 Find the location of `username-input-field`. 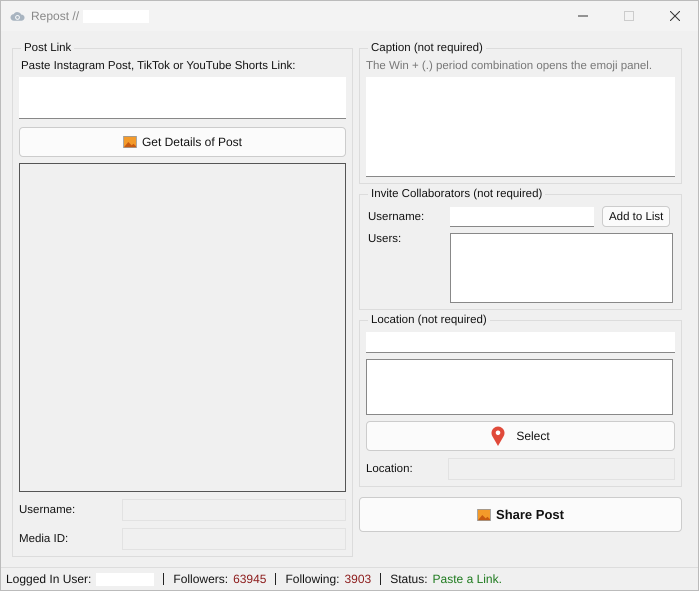

username-input-field is located at coordinates (522, 216).